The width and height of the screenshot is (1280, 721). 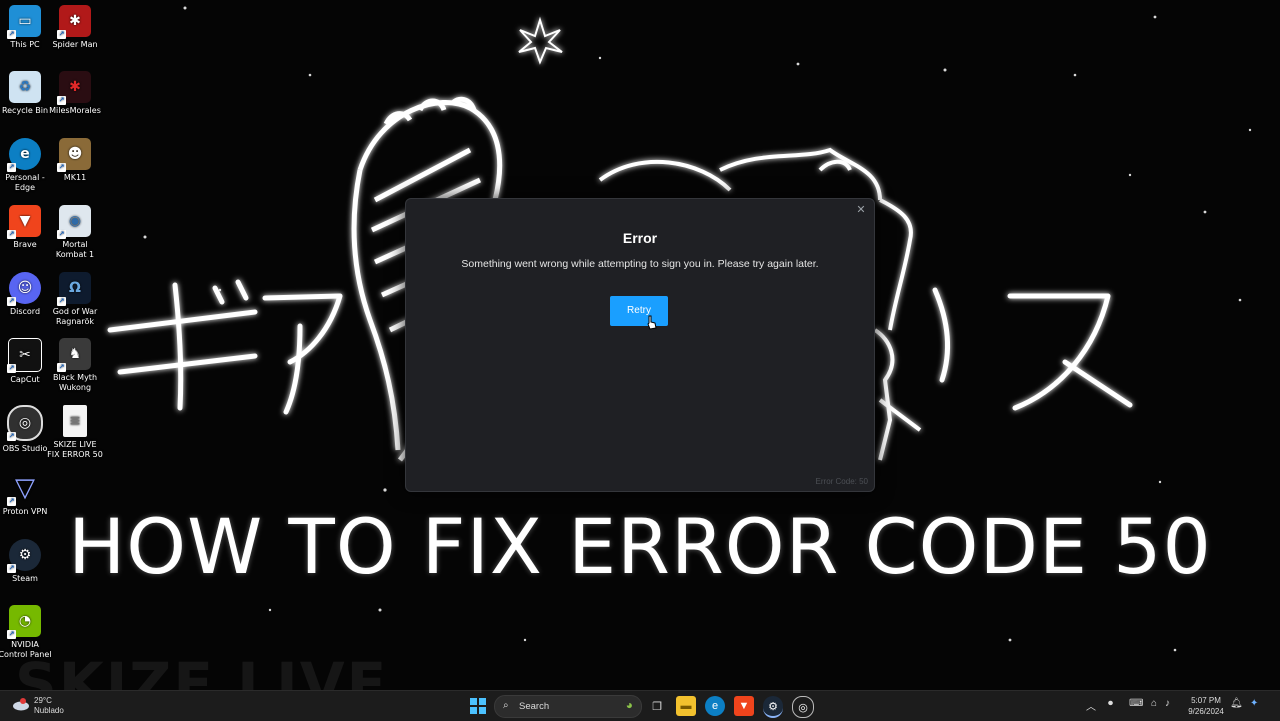 I want to click on miles-morales-icon: ✱ ↗, so click(x=74, y=88).